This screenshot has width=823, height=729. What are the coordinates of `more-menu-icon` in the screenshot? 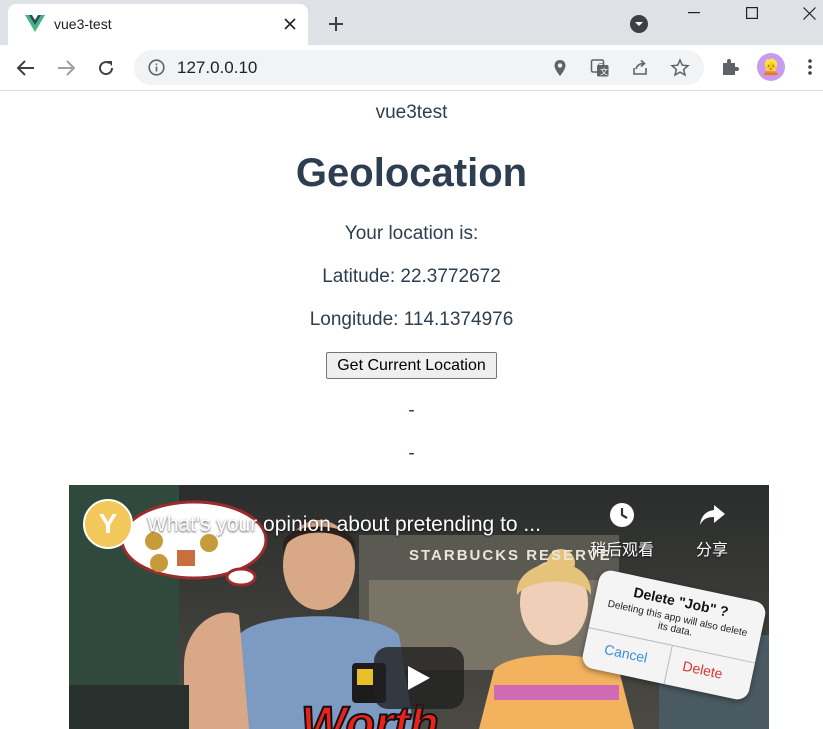 It's located at (810, 67).